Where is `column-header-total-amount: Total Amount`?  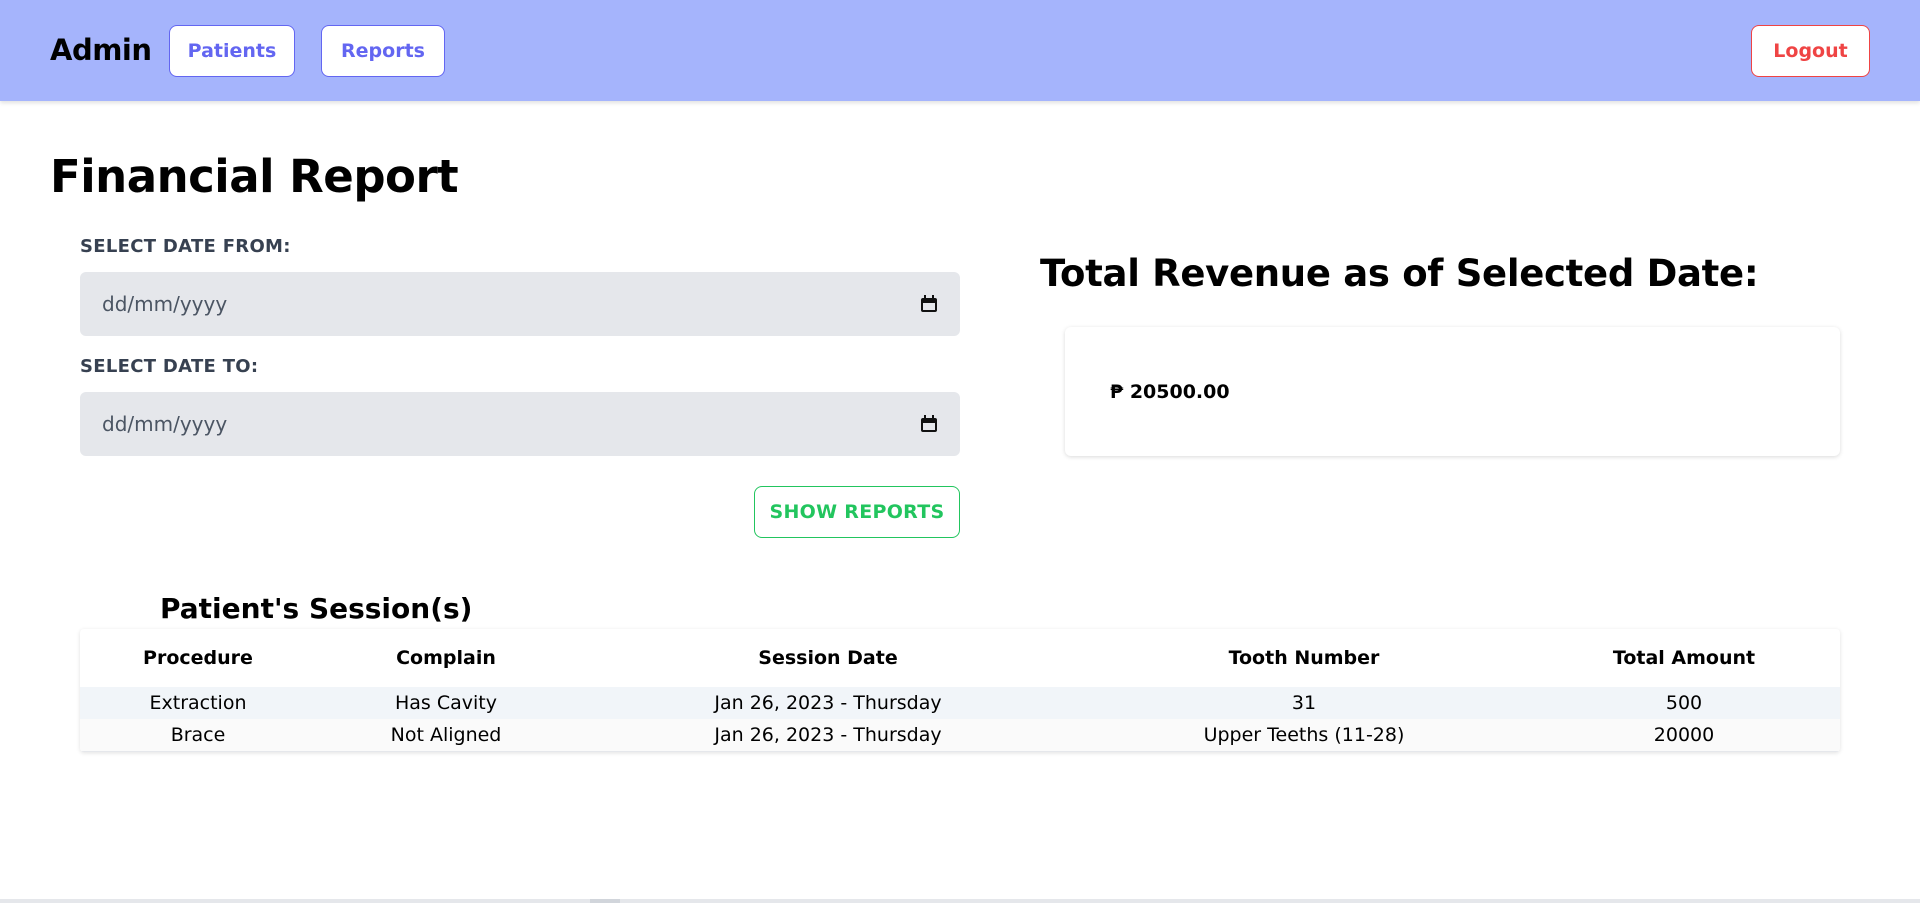 column-header-total-amount: Total Amount is located at coordinates (1684, 658).